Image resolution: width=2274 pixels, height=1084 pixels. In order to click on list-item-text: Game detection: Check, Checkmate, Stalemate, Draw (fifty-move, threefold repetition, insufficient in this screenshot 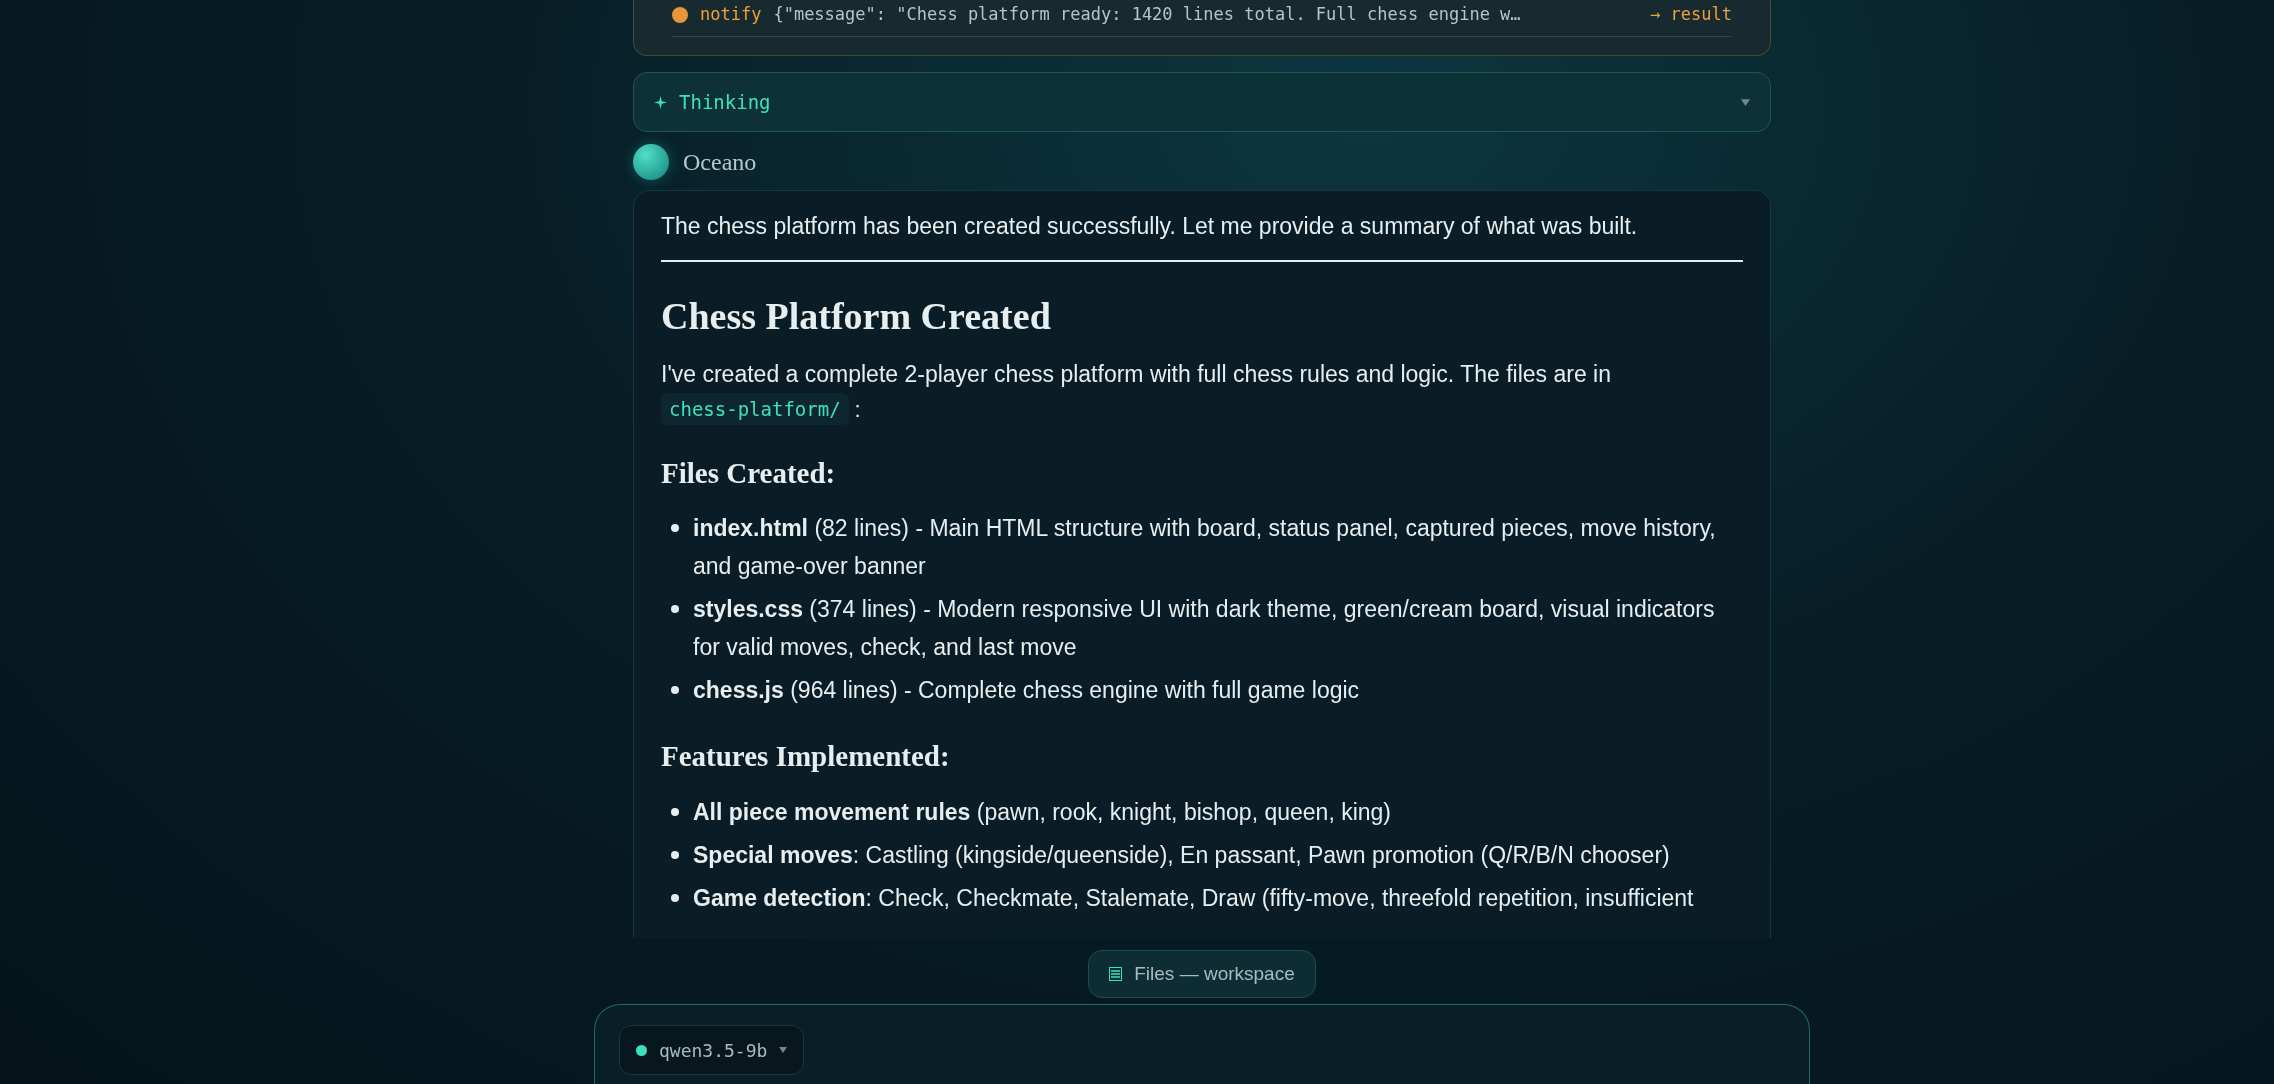, I will do `click(1193, 898)`.